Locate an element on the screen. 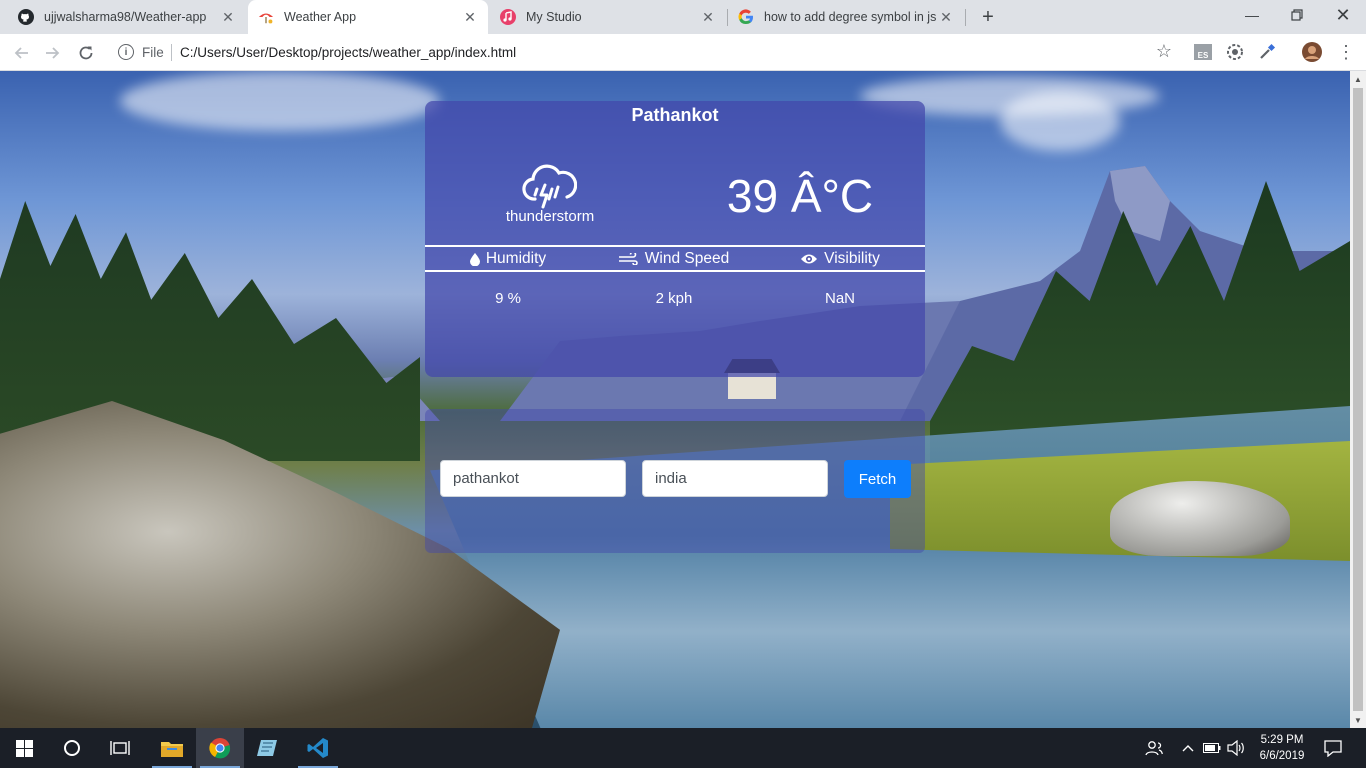  tab-github: ujjwalsharma98/Weather-app ✕ is located at coordinates (127, 17).